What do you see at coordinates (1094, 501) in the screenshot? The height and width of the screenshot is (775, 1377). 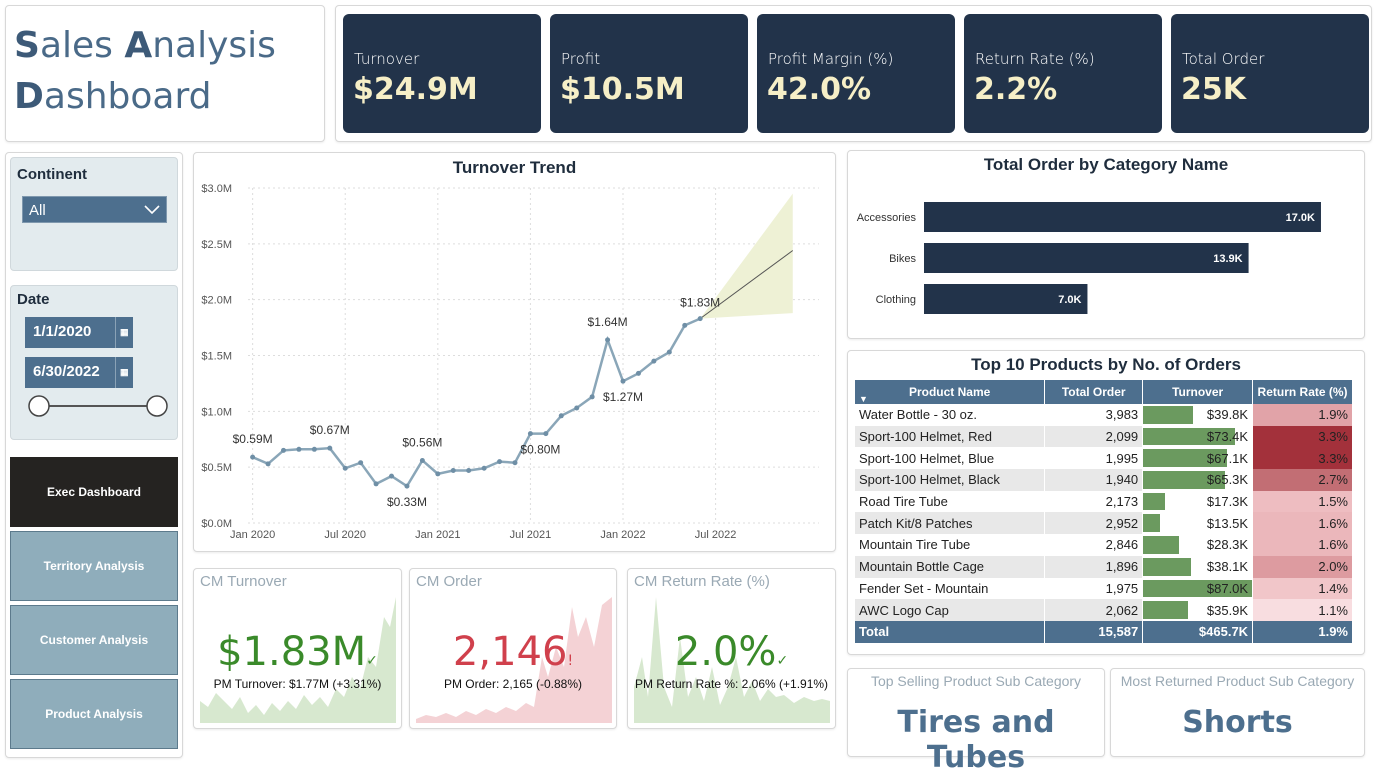 I see `total-order-cell: 2,173` at bounding box center [1094, 501].